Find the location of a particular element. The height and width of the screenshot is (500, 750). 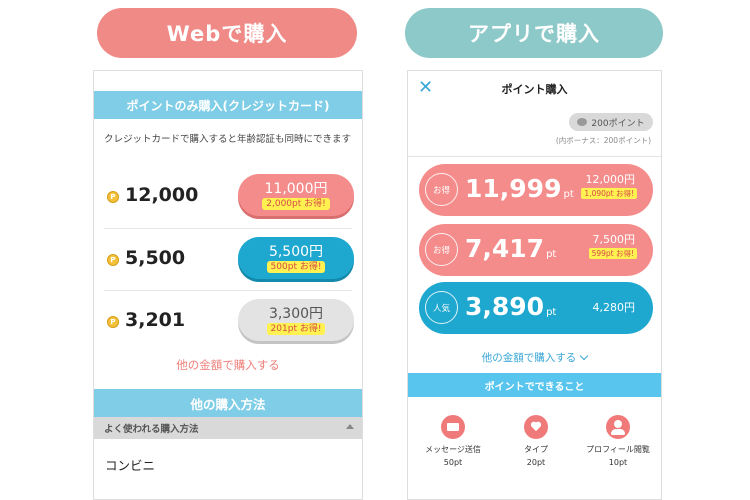

price-label: 7,500円 is located at coordinates (614, 239).